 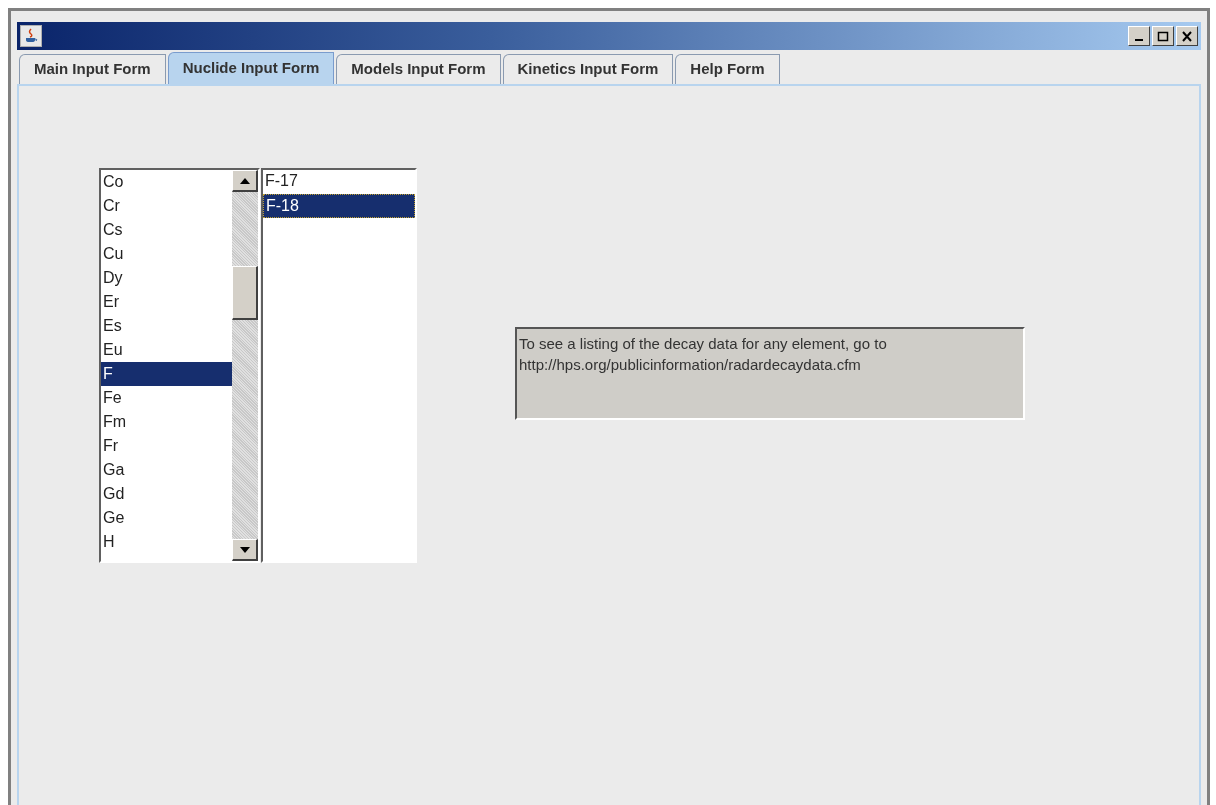 What do you see at coordinates (166, 470) in the screenshot?
I see `list-item: Ga` at bounding box center [166, 470].